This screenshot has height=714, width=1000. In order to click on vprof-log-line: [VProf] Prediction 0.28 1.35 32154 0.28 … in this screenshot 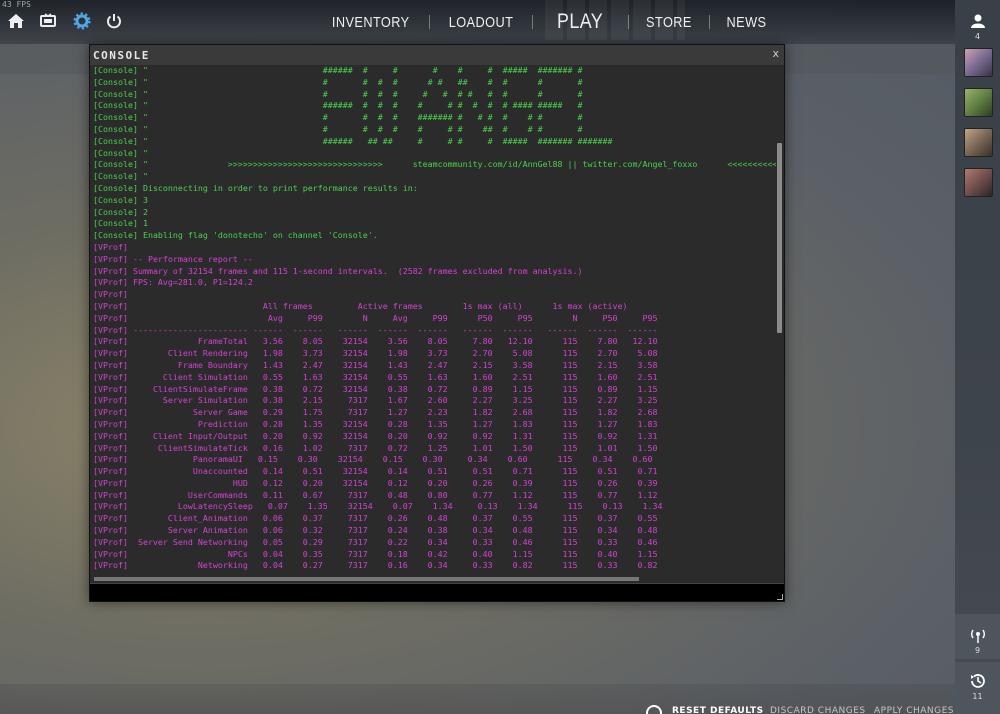, I will do `click(375, 423)`.